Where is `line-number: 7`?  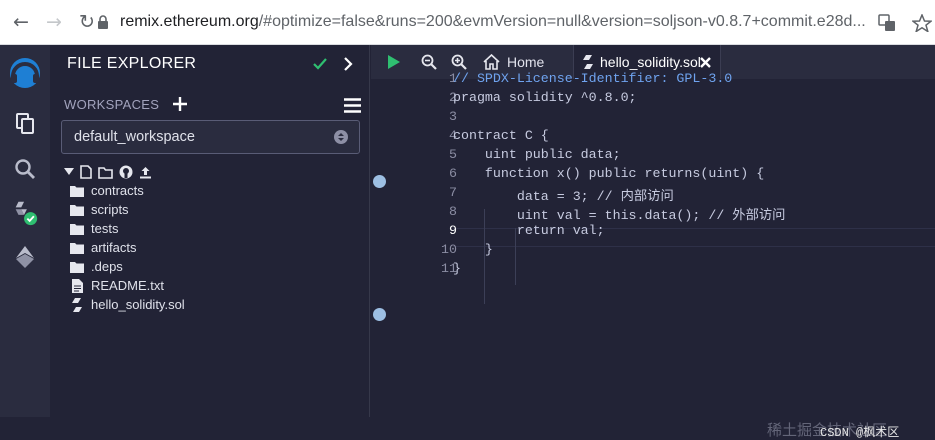 line-number: 7 is located at coordinates (453, 192).